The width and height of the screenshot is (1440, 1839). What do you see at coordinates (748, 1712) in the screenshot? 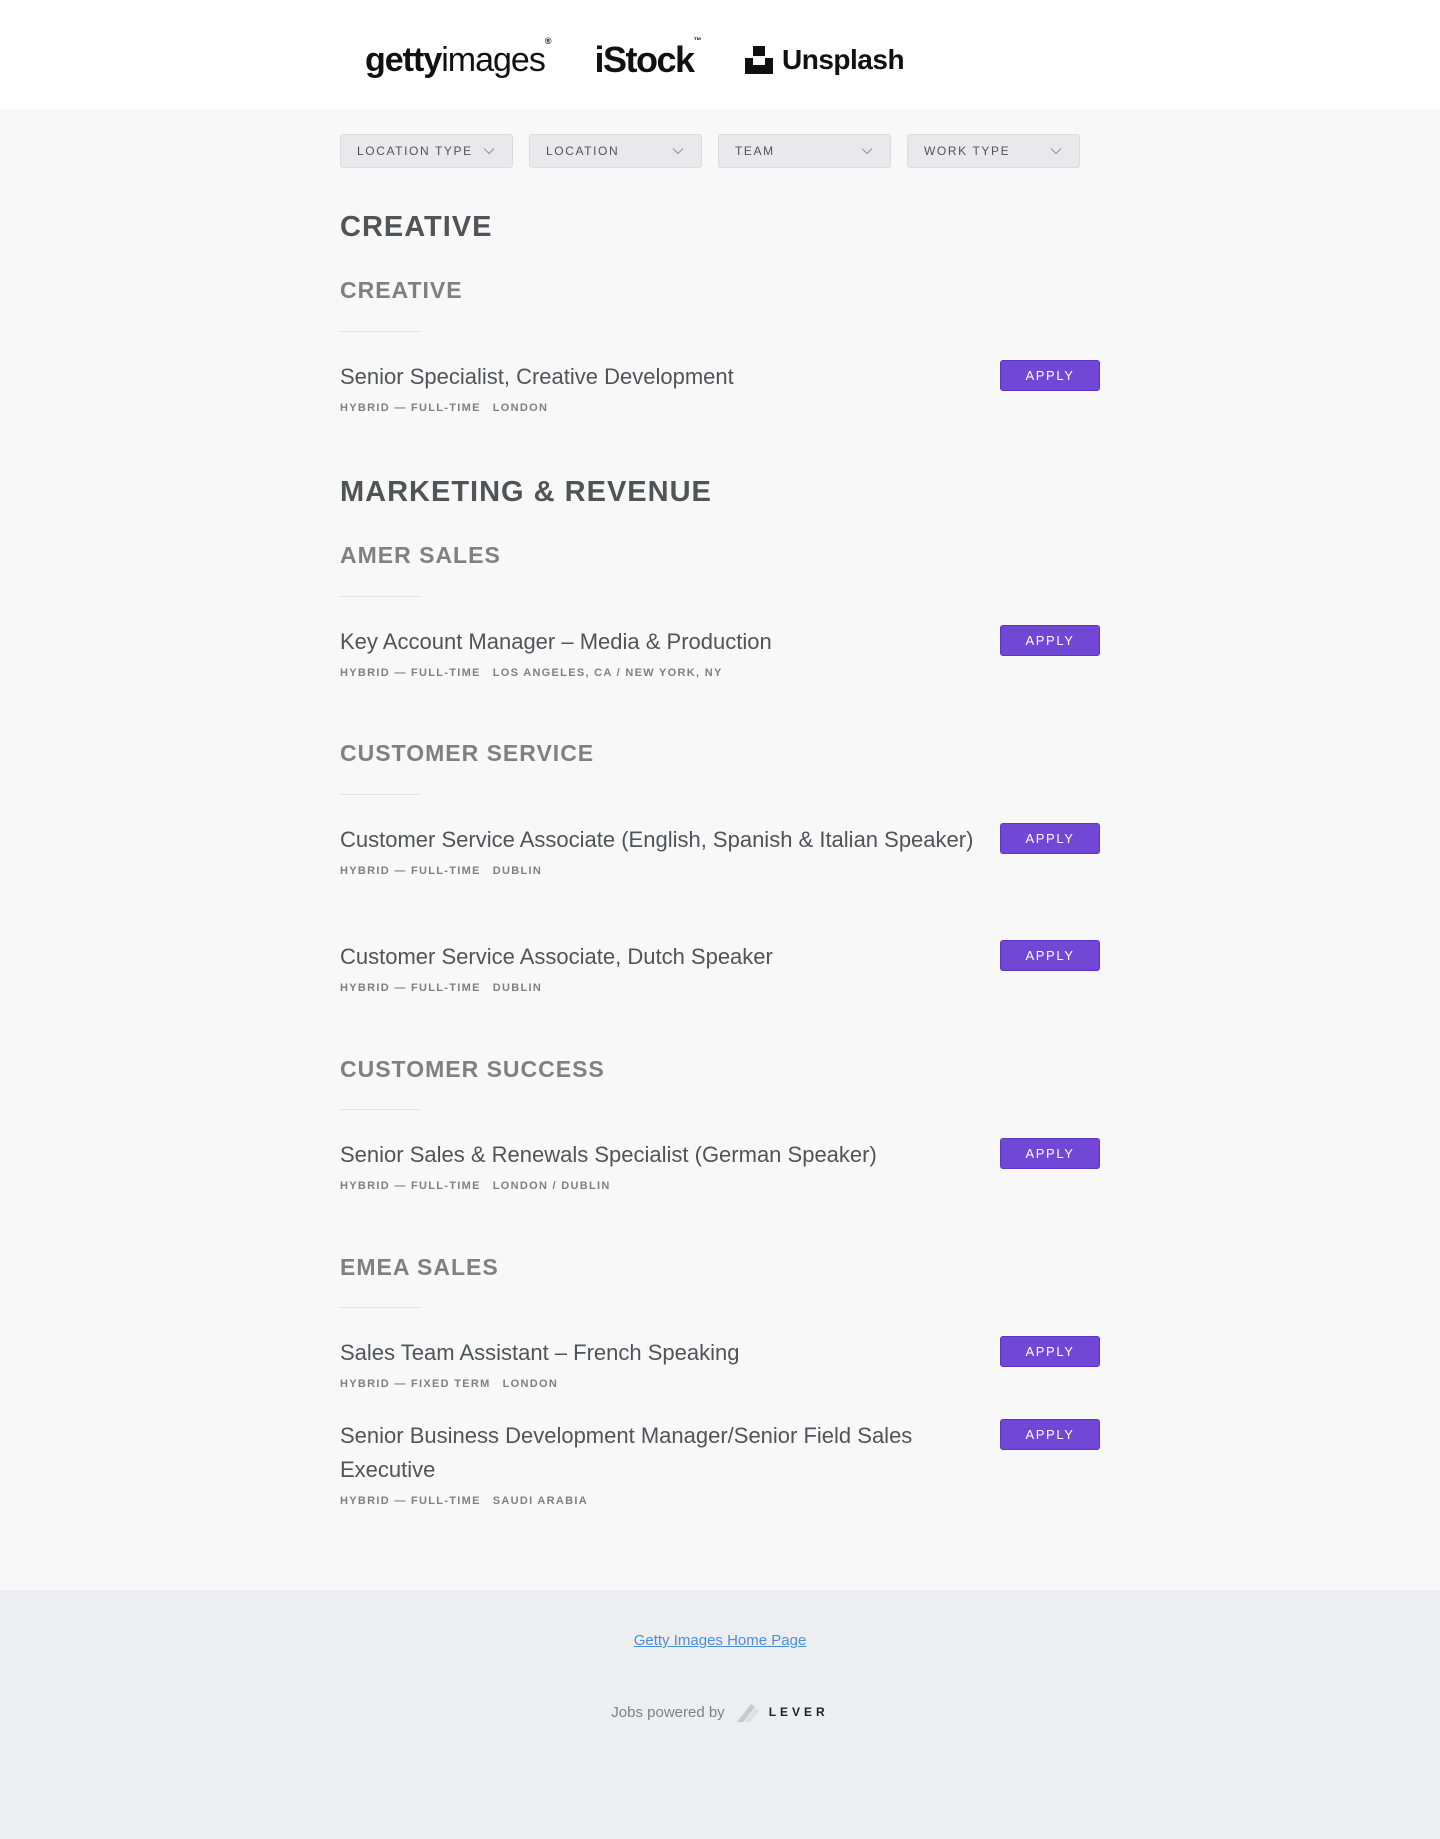
I see `lever-logo-icon` at bounding box center [748, 1712].